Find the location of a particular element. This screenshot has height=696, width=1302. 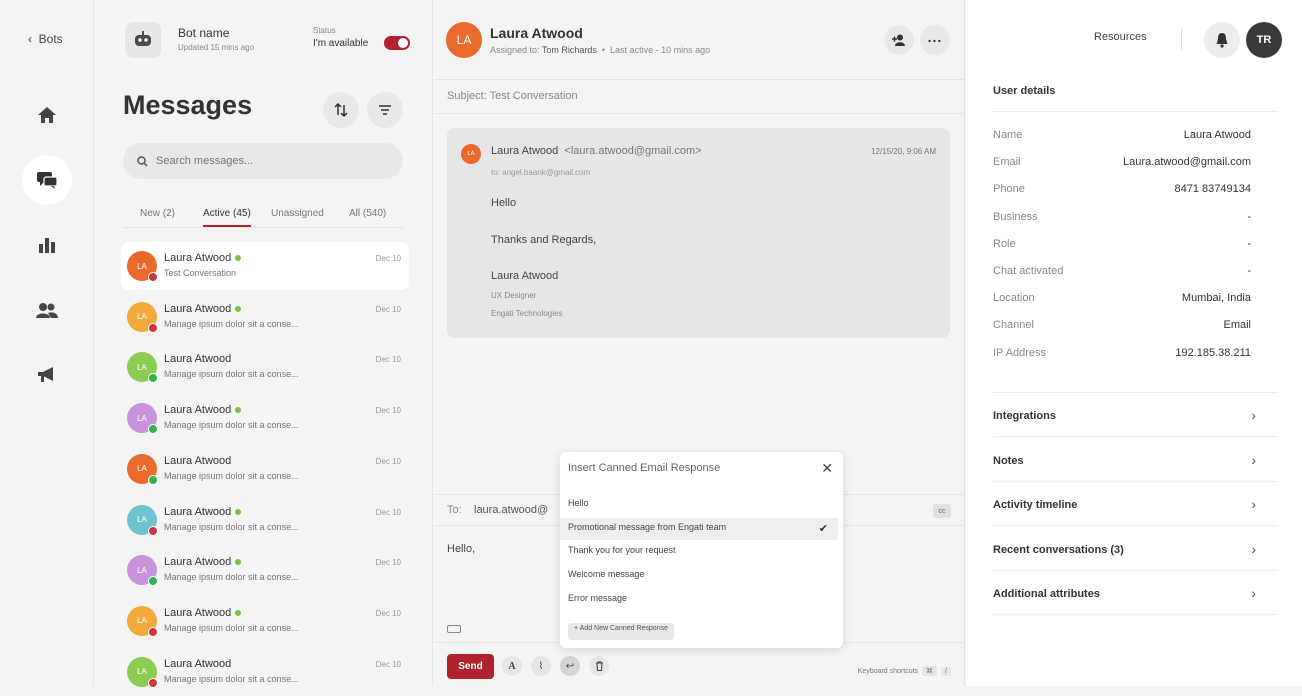

back-label: Bots is located at coordinates (50, 39).